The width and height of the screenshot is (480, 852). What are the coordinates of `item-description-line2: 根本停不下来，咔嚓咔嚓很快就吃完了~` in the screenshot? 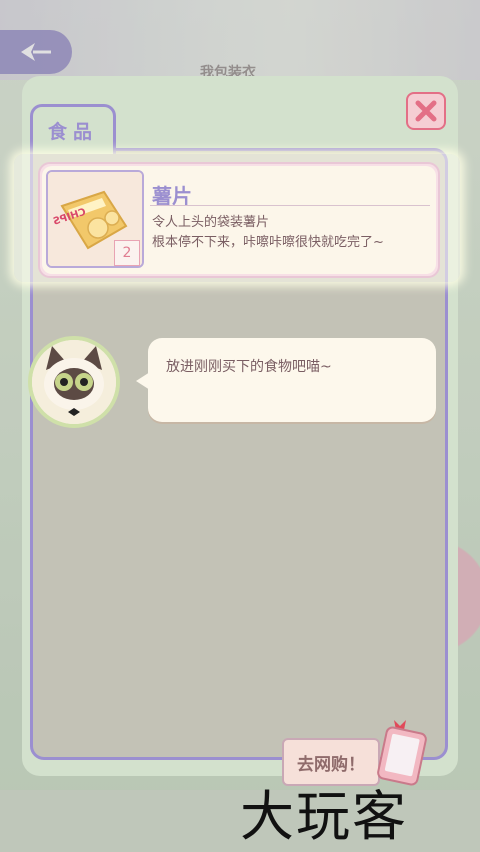 It's located at (268, 242).